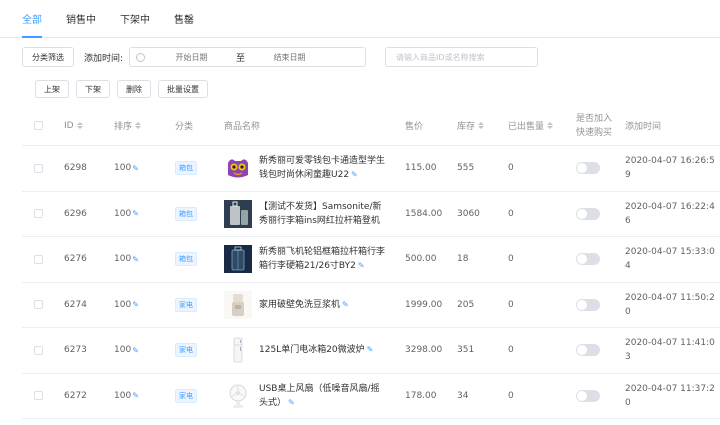  I want to click on cell-price: 115.00, so click(421, 168).